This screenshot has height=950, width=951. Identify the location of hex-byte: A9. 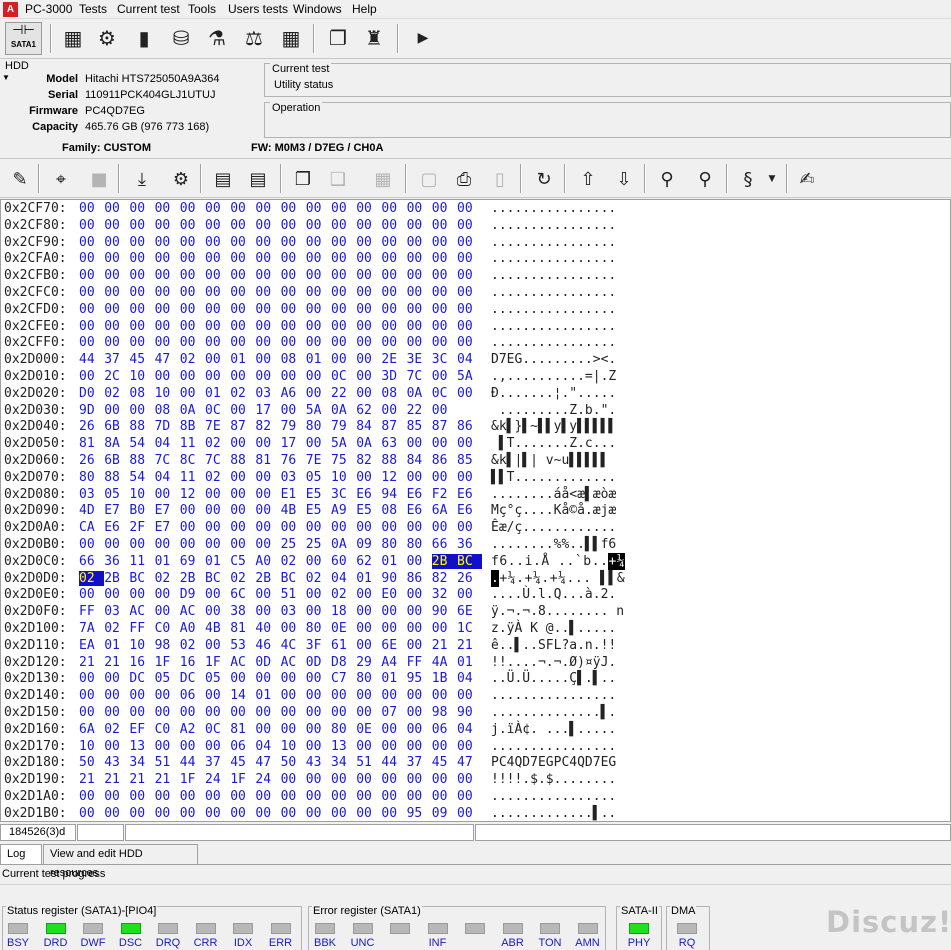
(343, 510).